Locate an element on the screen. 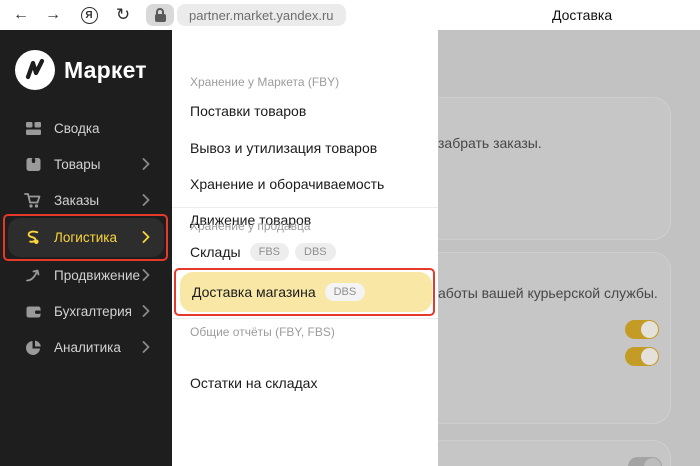  yandex-browser-icon: Я is located at coordinates (89, 15).